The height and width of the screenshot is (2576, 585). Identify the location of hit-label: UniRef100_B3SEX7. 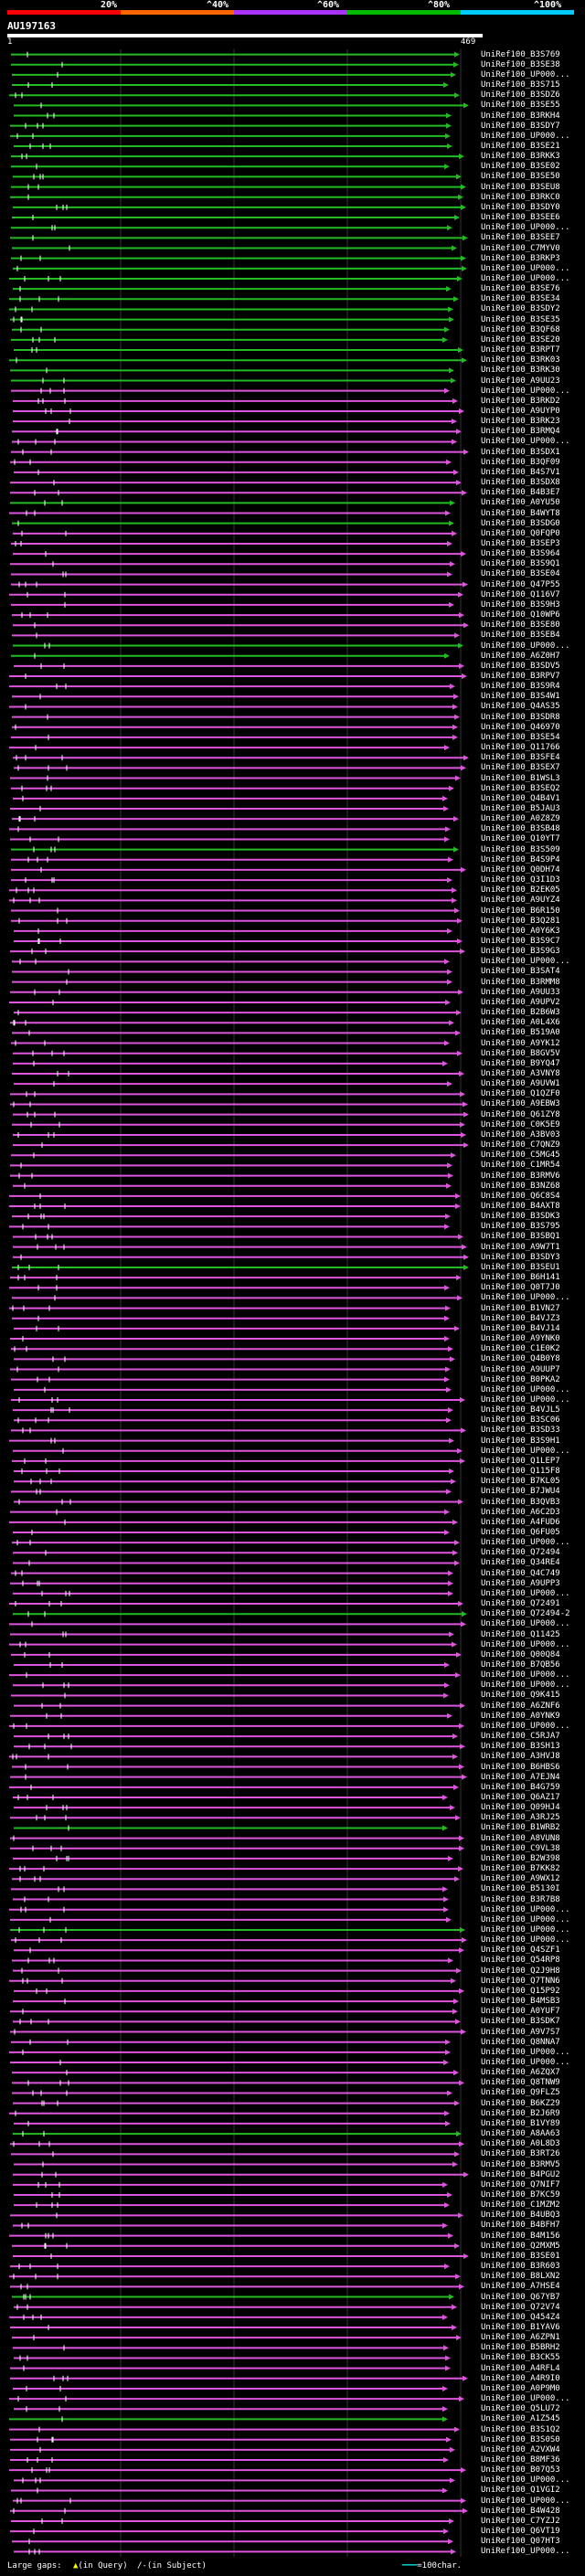
(520, 767).